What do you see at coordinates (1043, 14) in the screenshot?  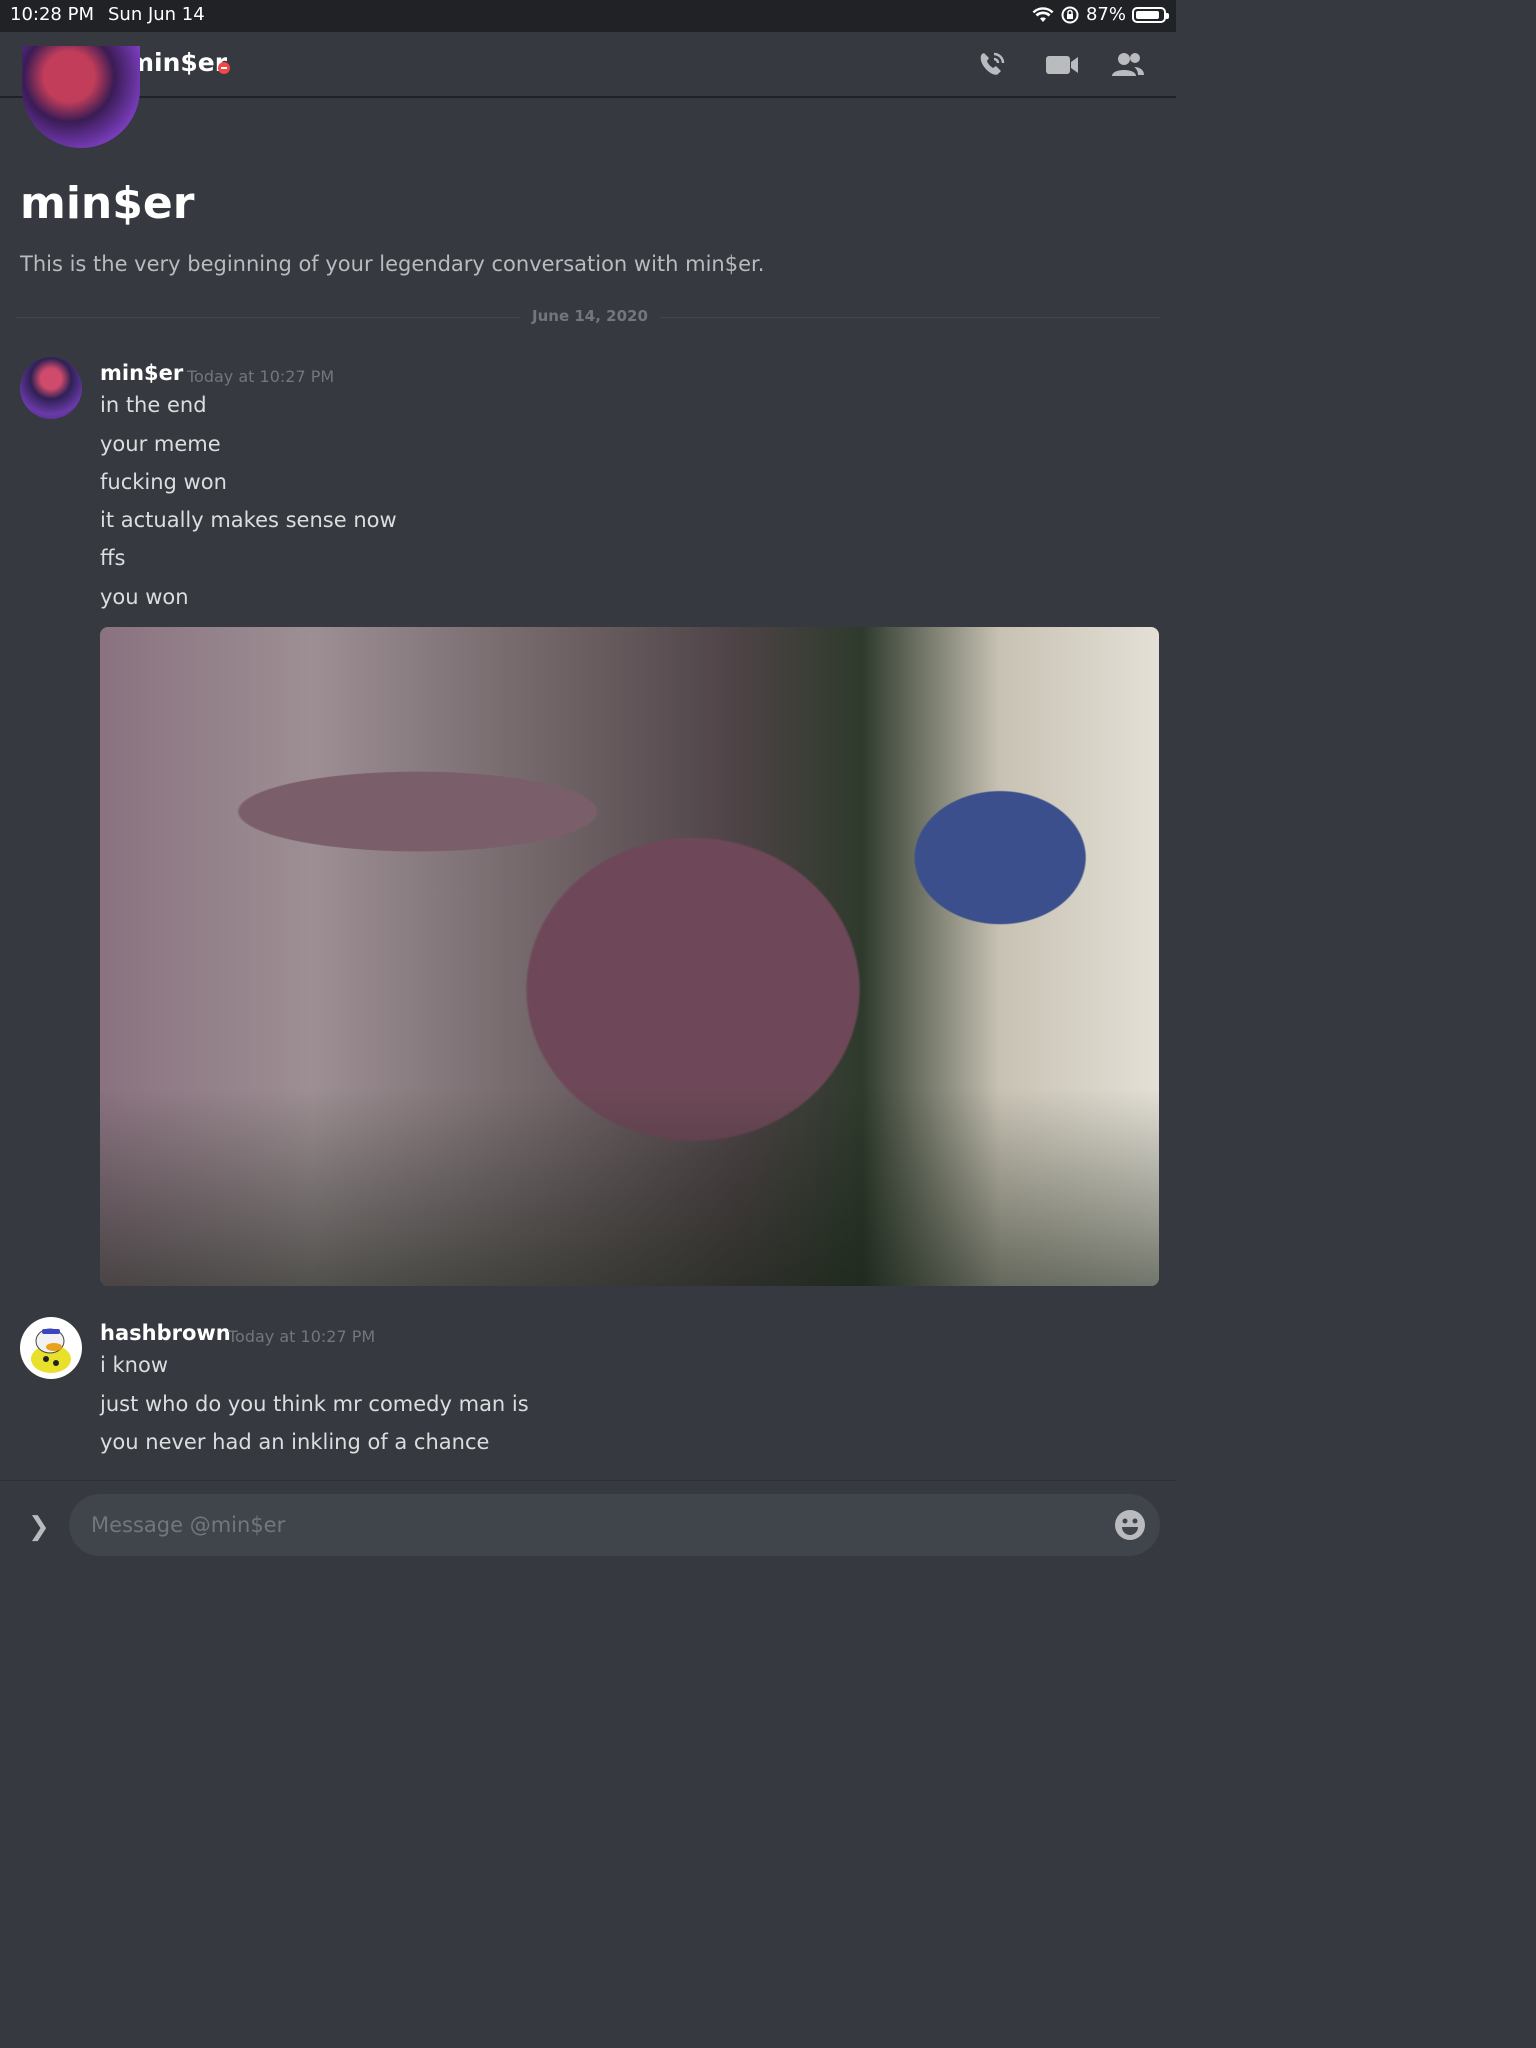 I see `wifi-icon` at bounding box center [1043, 14].